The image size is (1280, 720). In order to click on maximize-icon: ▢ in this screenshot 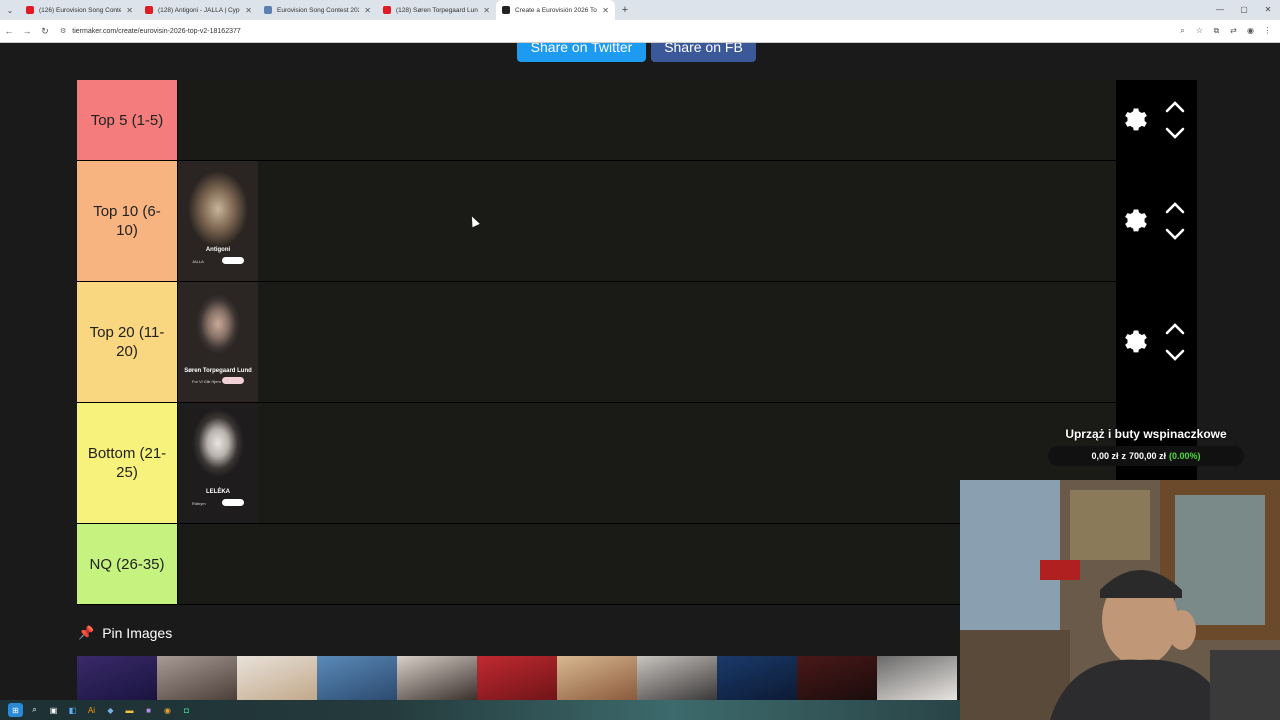, I will do `click(1244, 10)`.